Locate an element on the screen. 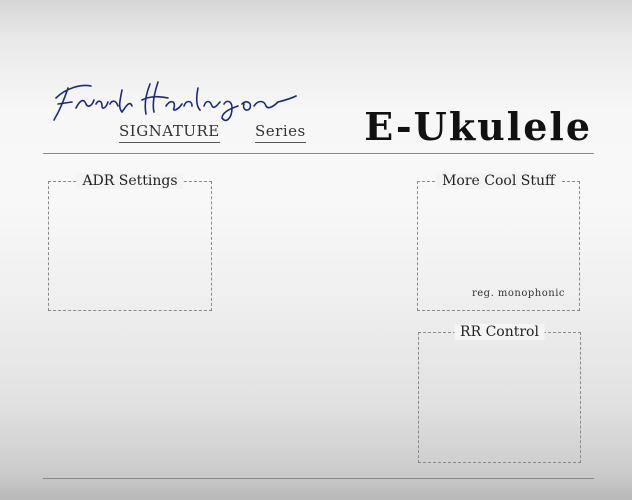 The height and width of the screenshot is (500, 632). more-cool-stuff-panel: More Cool Stuff reg. monophonic is located at coordinates (498, 242).